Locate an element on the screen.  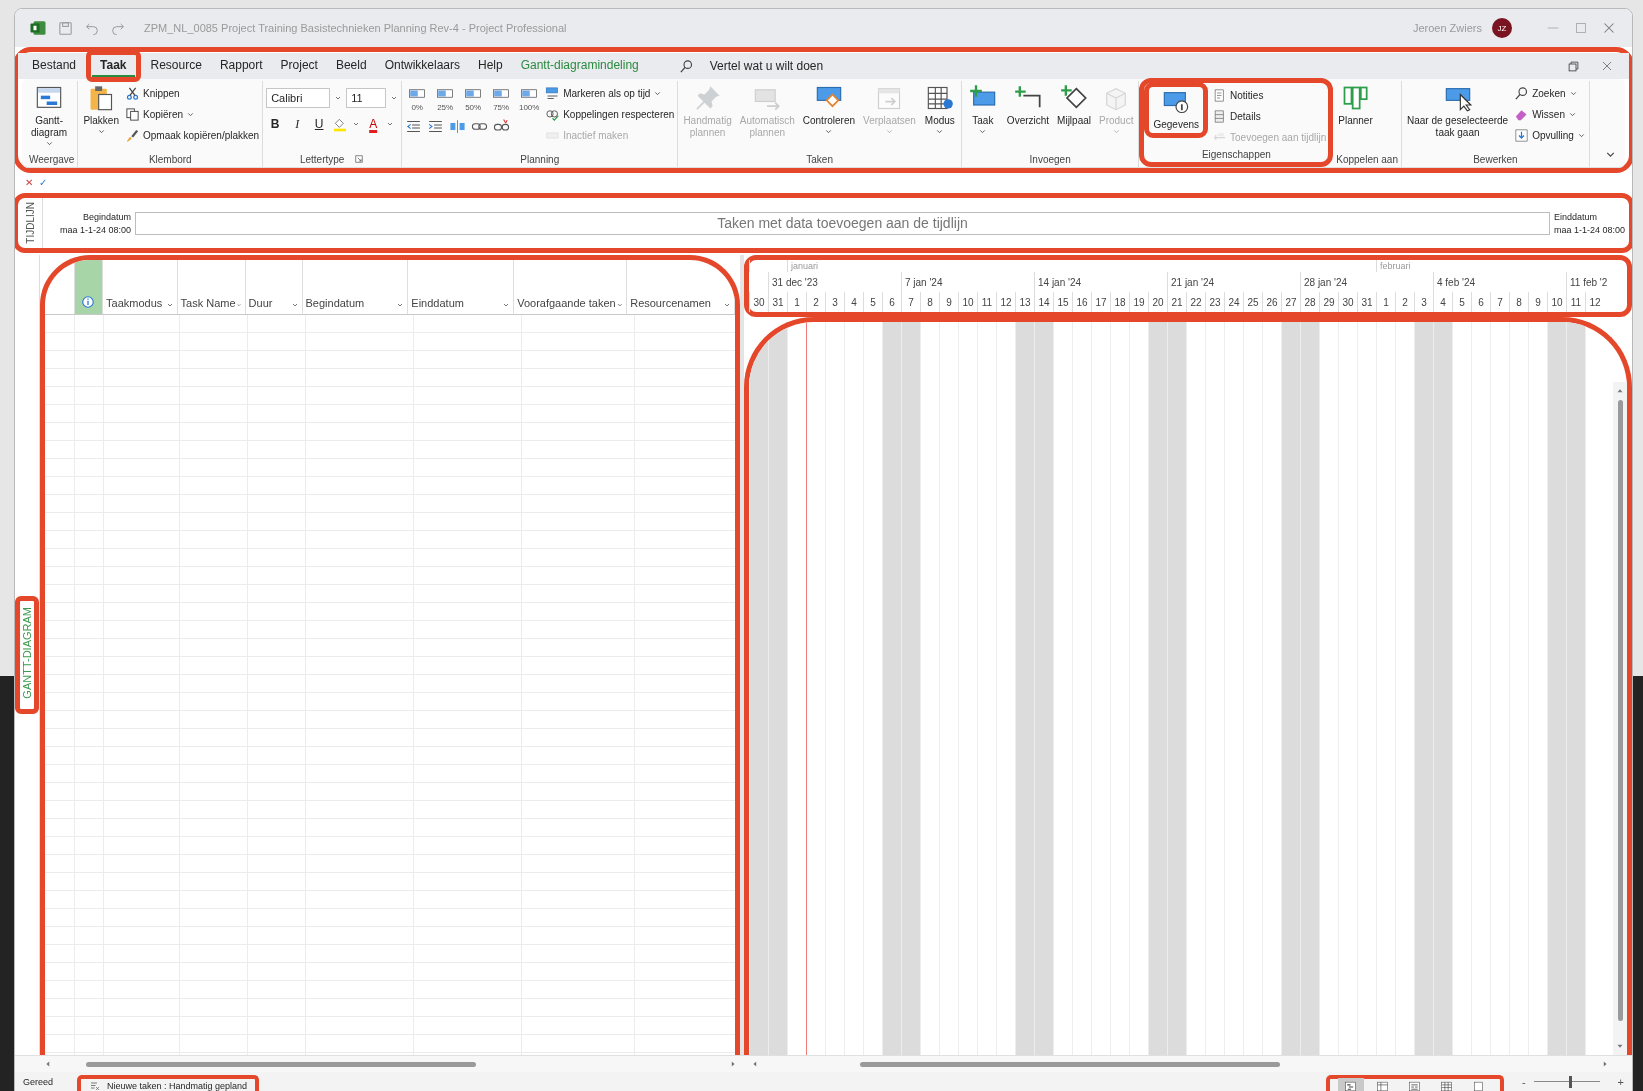
ribbon-button: Wissen is located at coordinates (1550, 114).